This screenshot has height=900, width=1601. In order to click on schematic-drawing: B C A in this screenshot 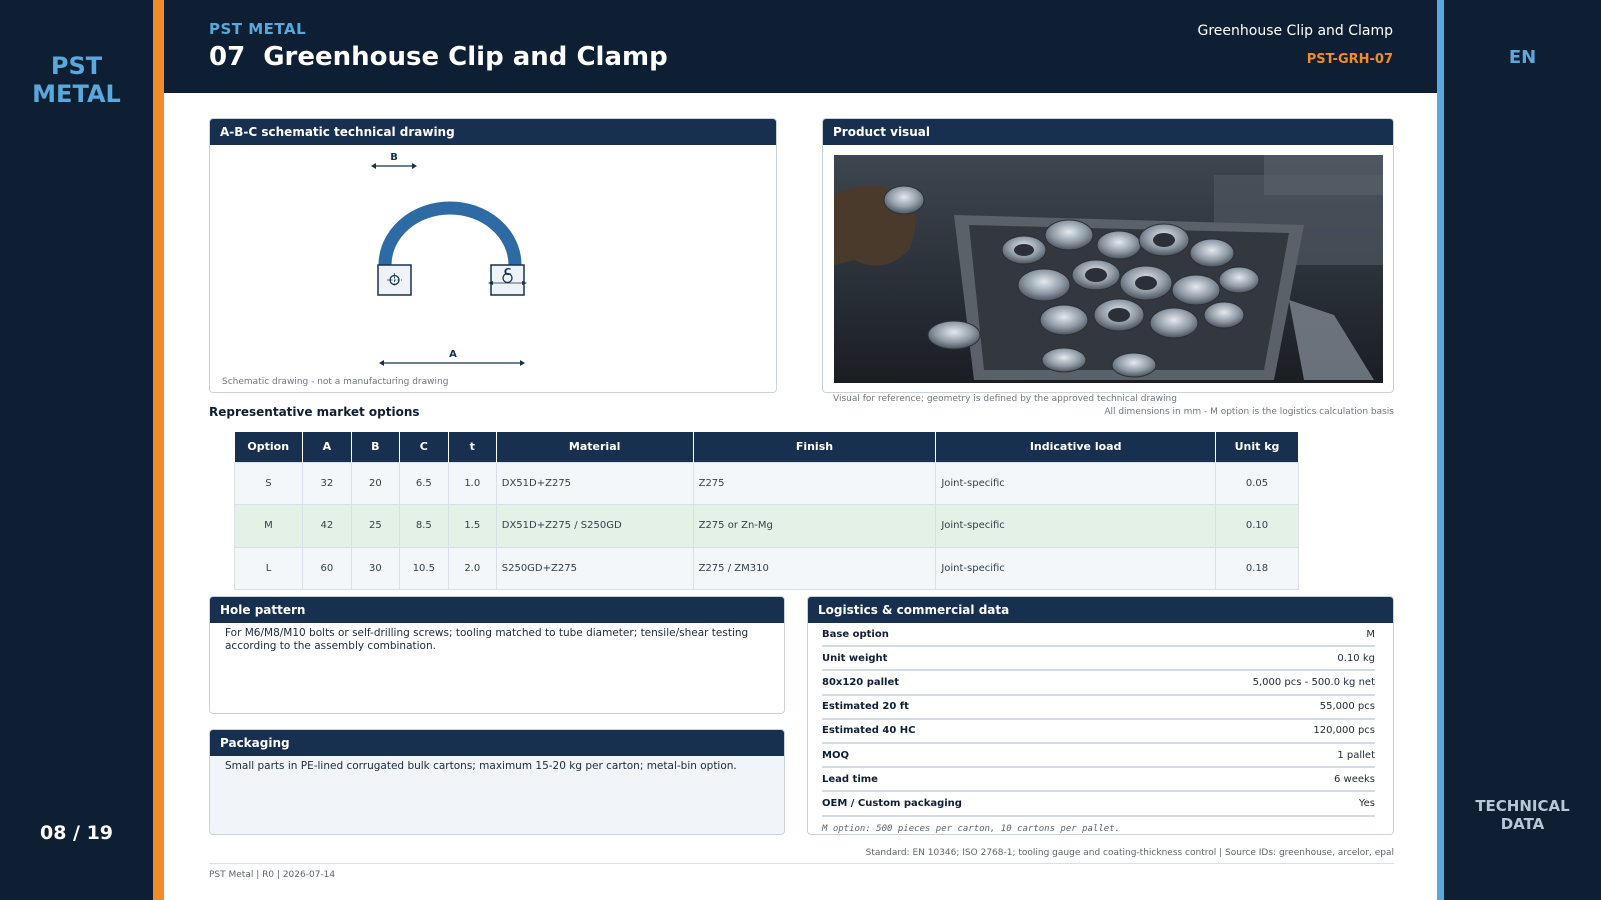, I will do `click(449, 259)`.